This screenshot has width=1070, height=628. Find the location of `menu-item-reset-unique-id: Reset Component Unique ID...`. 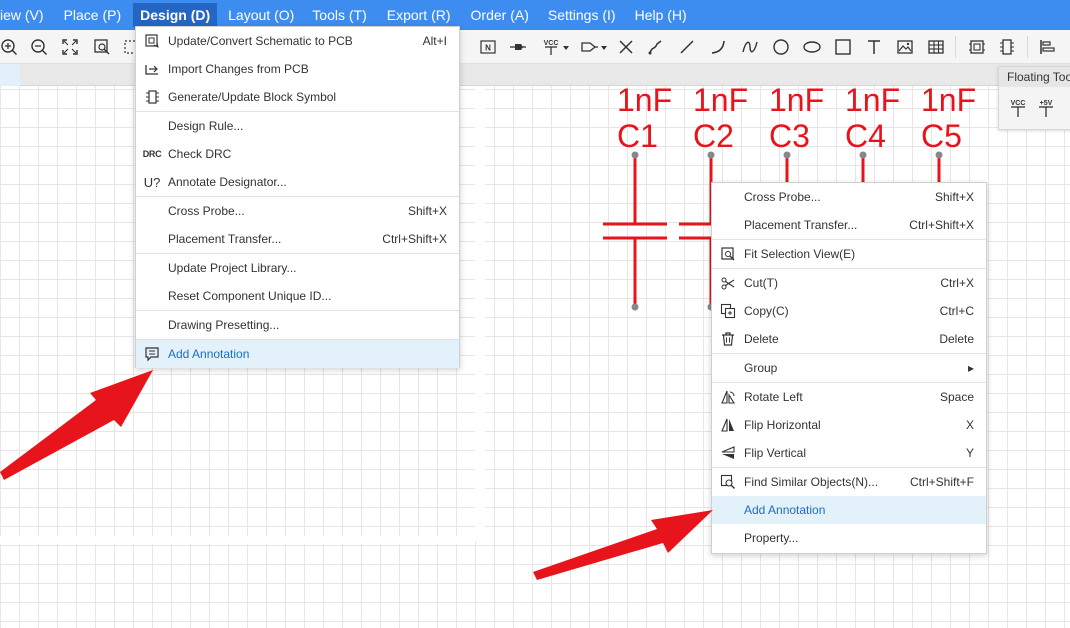

menu-item-reset-unique-id: Reset Component Unique ID... is located at coordinates (297, 296).